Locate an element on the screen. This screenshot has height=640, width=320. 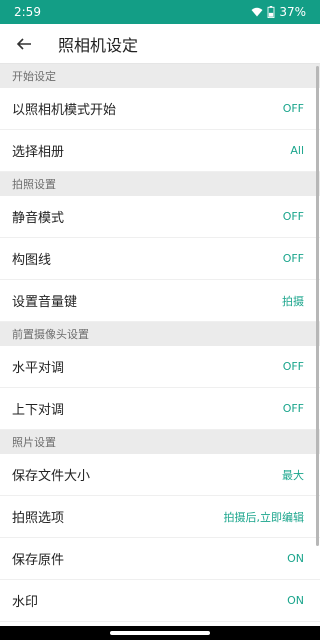
section-header-front-camera: 前置摄像头设置 is located at coordinates (160, 334).